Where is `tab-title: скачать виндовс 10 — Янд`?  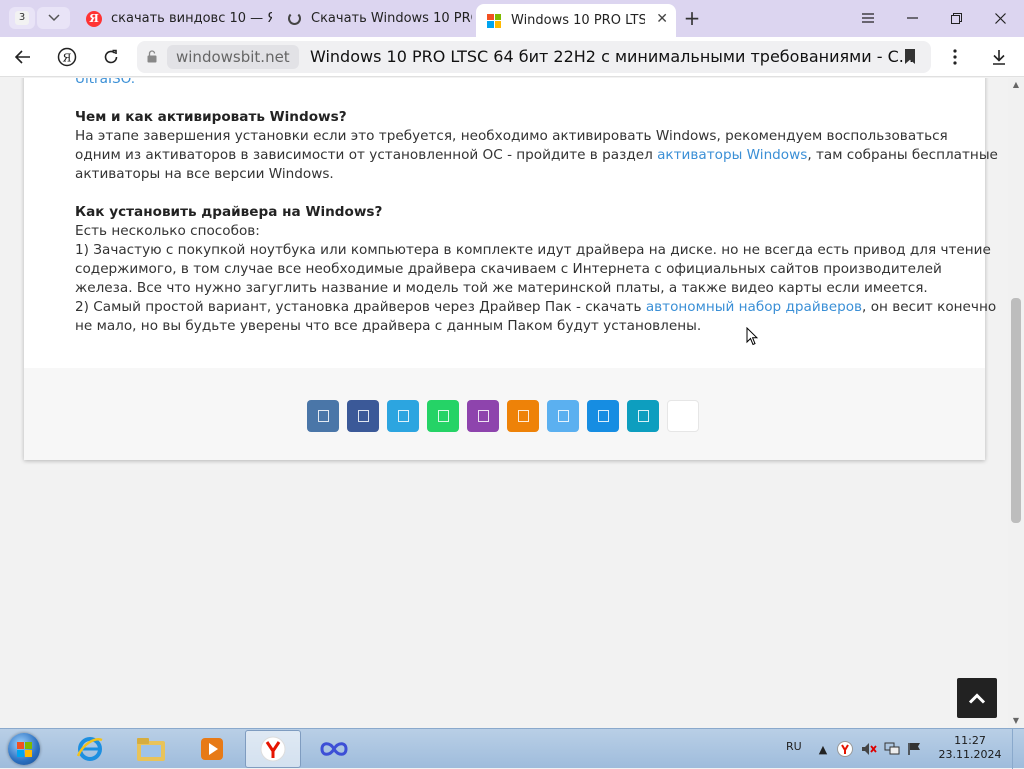 tab-title: скачать виндовс 10 — Янд is located at coordinates (191, 18).